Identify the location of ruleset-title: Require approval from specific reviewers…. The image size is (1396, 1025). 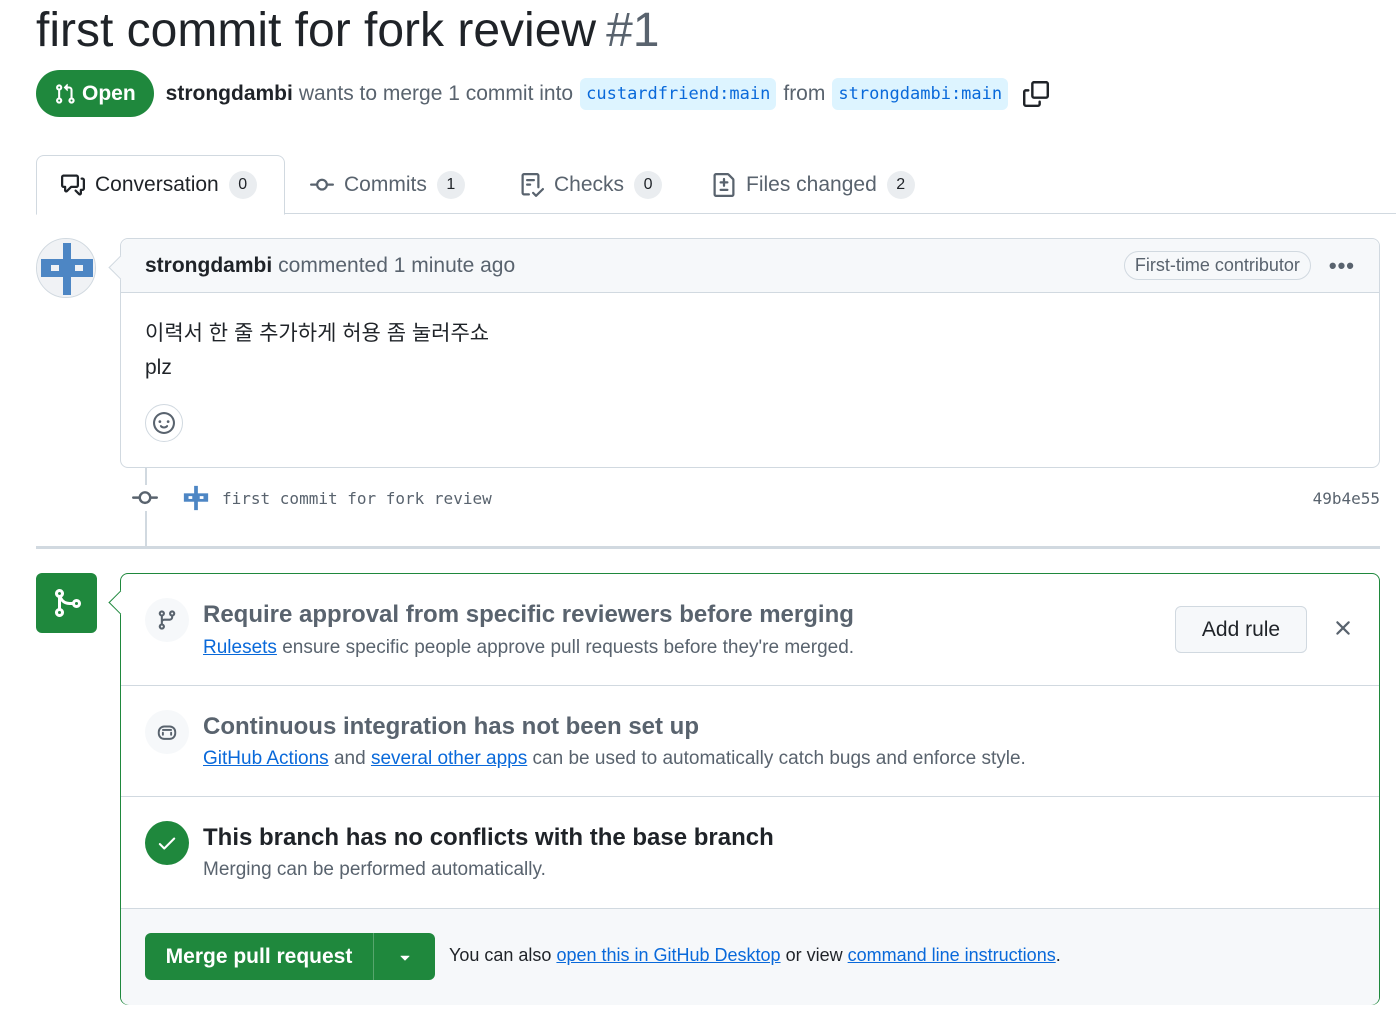
(528, 614).